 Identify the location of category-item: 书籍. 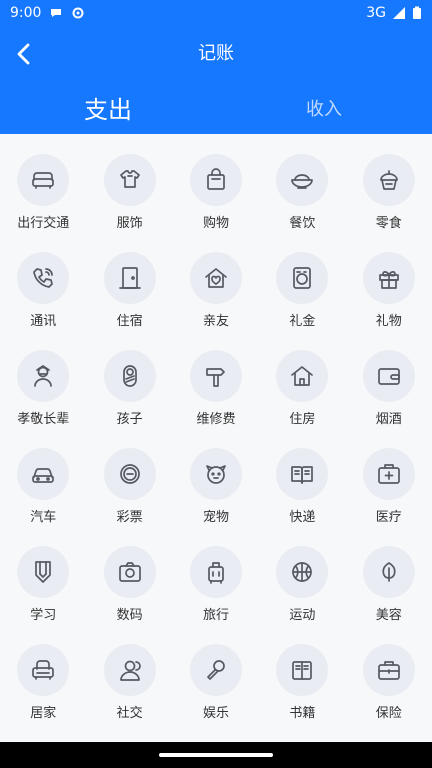
(302, 693).